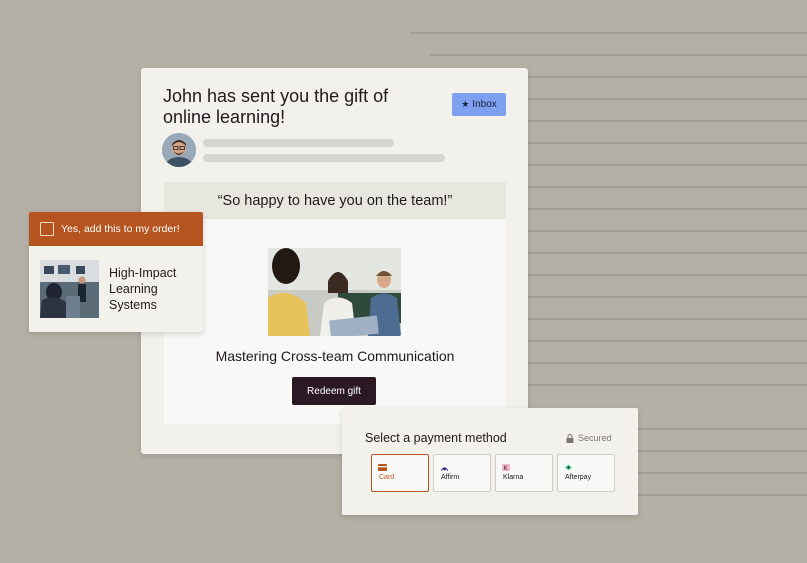  What do you see at coordinates (69, 289) in the screenshot?
I see `upsell-course-thumbnail` at bounding box center [69, 289].